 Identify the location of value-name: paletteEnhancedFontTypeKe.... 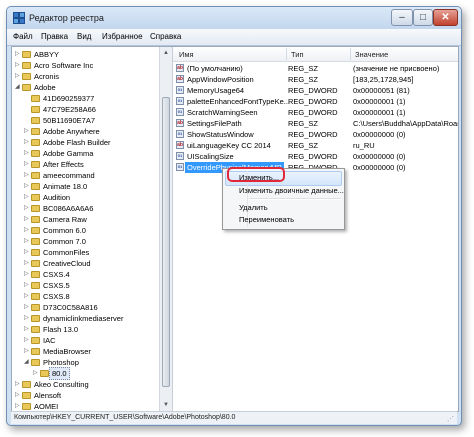
(238, 101).